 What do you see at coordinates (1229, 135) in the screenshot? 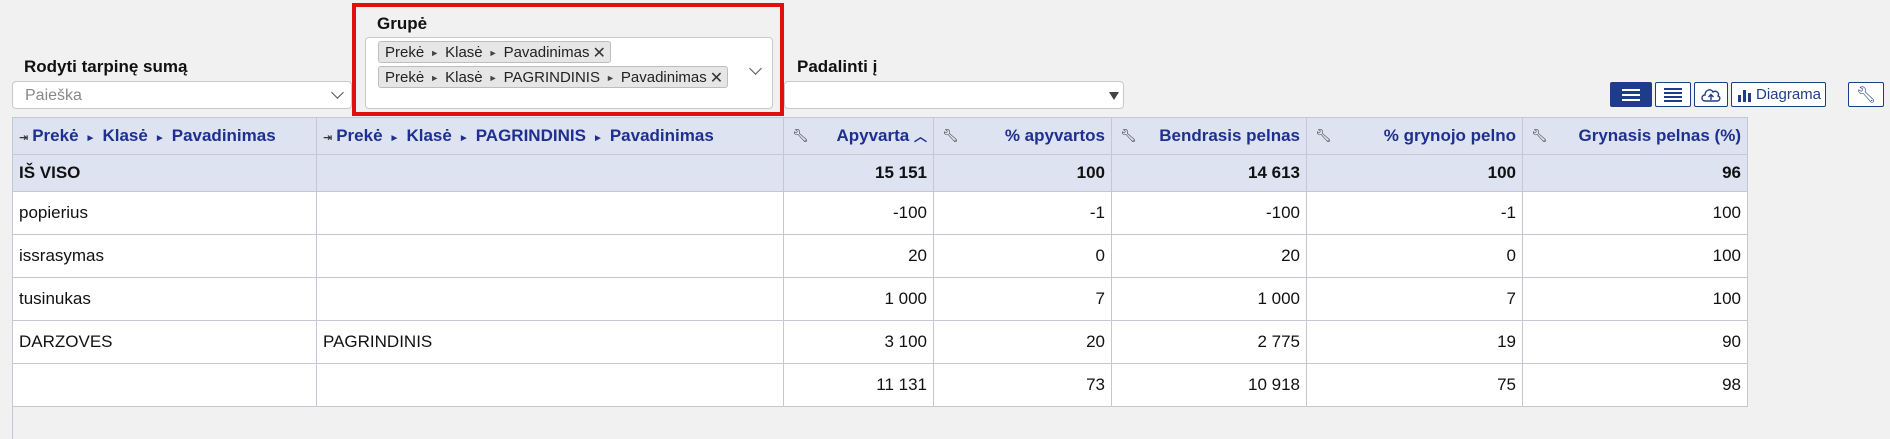
I see `header-label: Bendrasis pelnas` at bounding box center [1229, 135].